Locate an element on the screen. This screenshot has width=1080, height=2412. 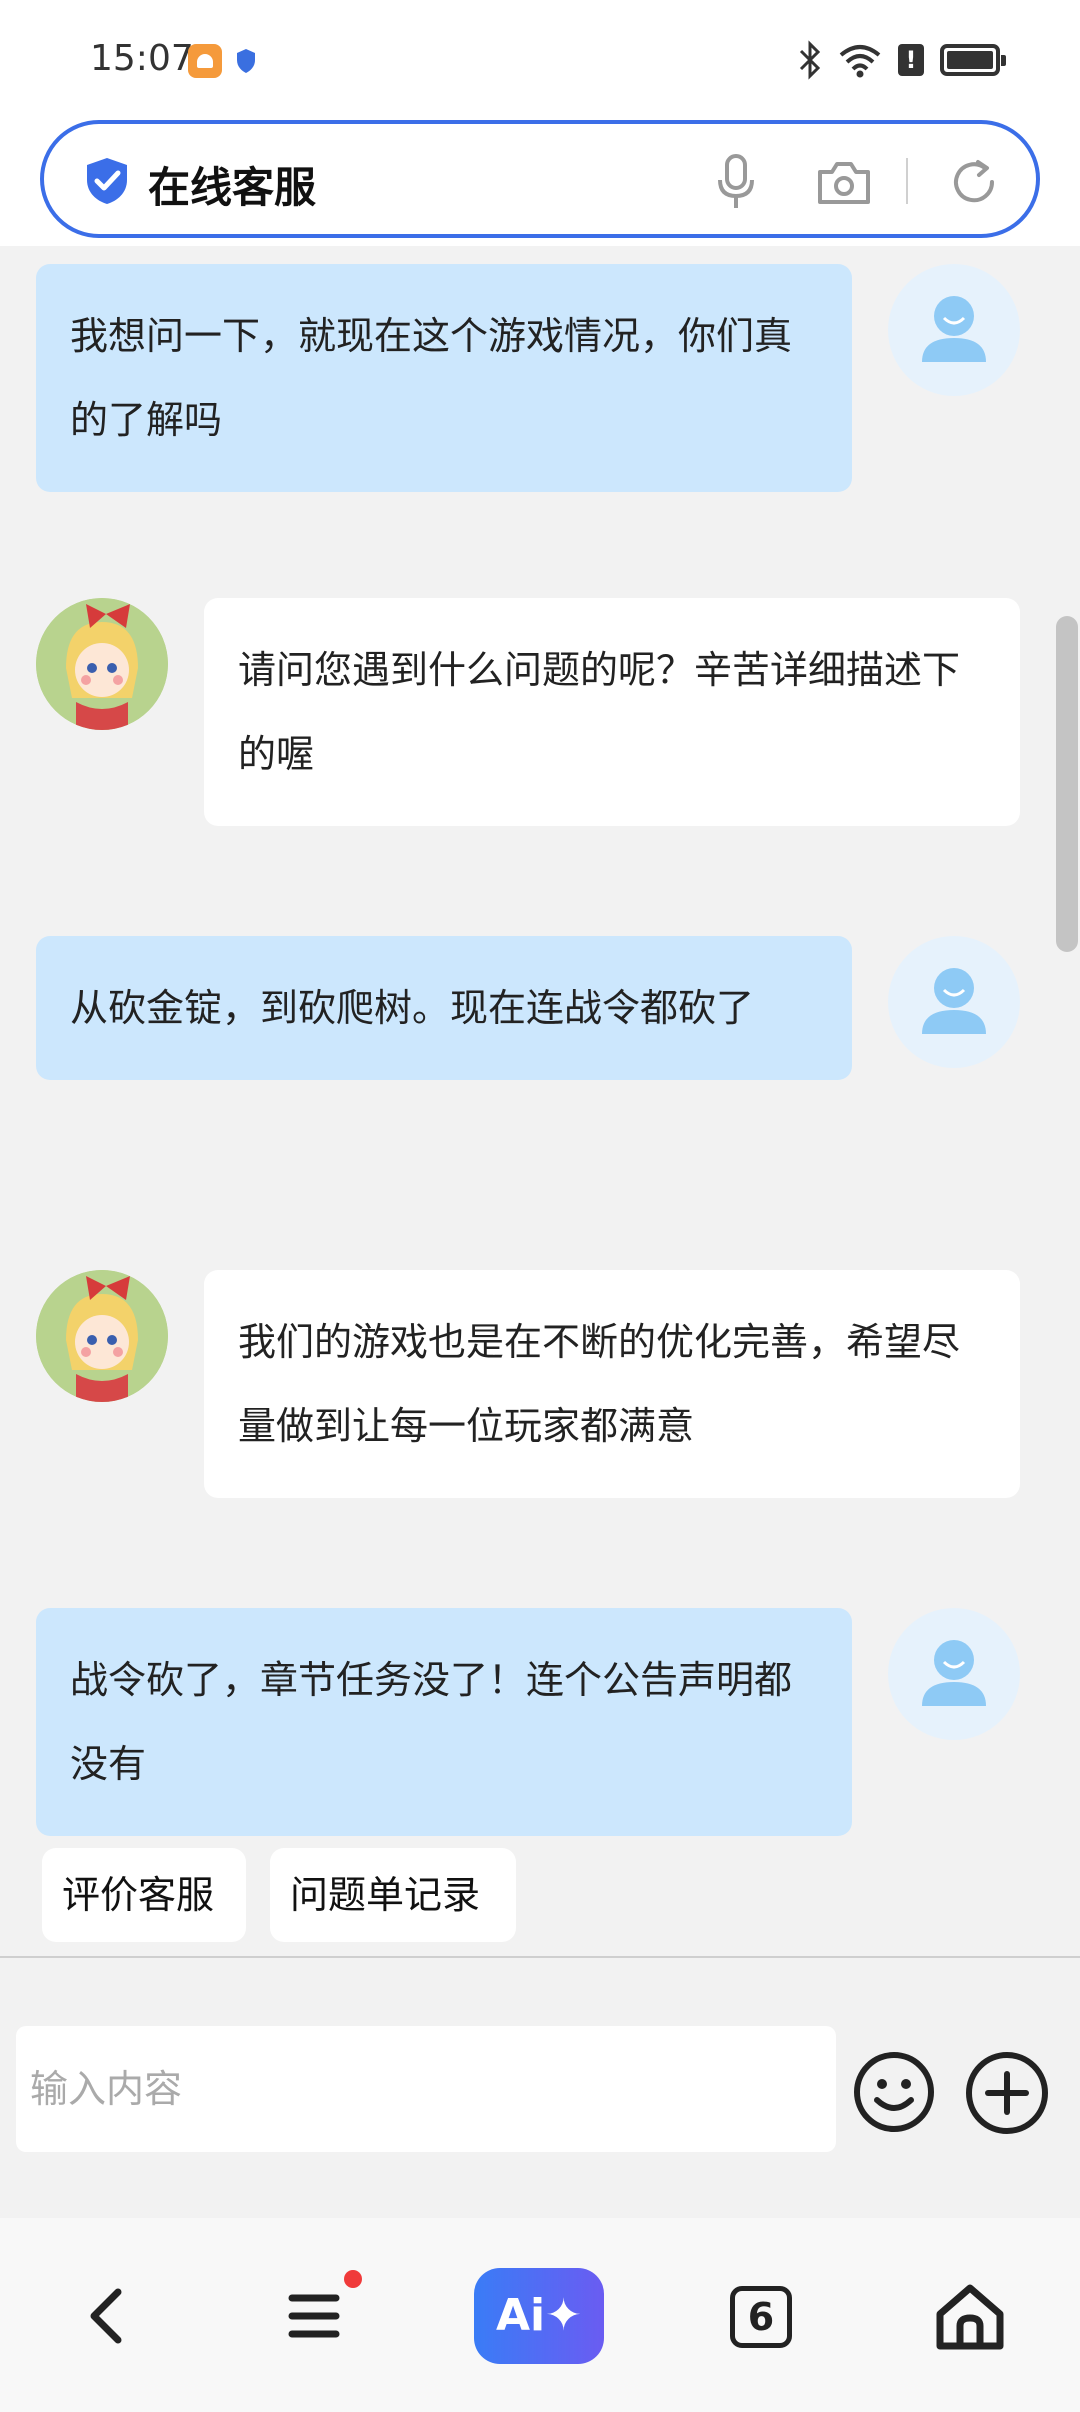
add-icon is located at coordinates (1007, 2093).